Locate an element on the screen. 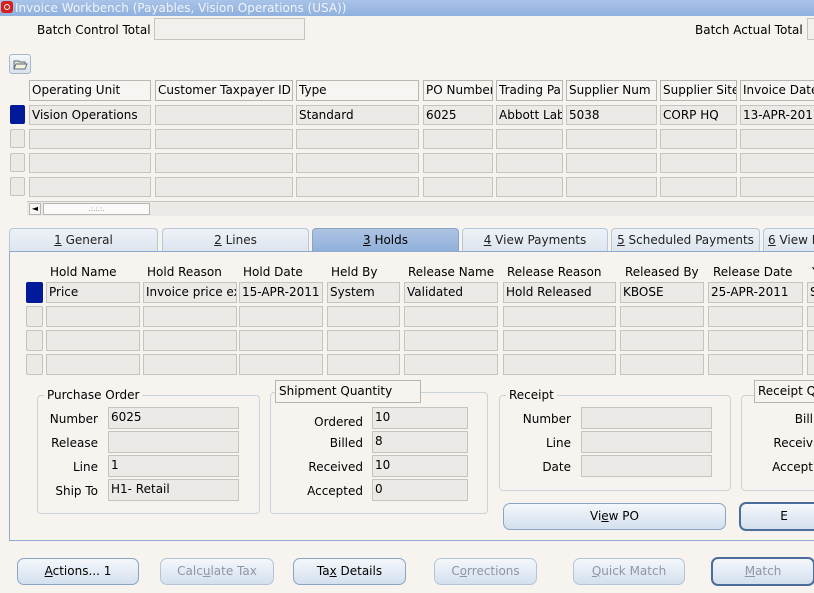  hold-cell: Validated is located at coordinates (451, 292).